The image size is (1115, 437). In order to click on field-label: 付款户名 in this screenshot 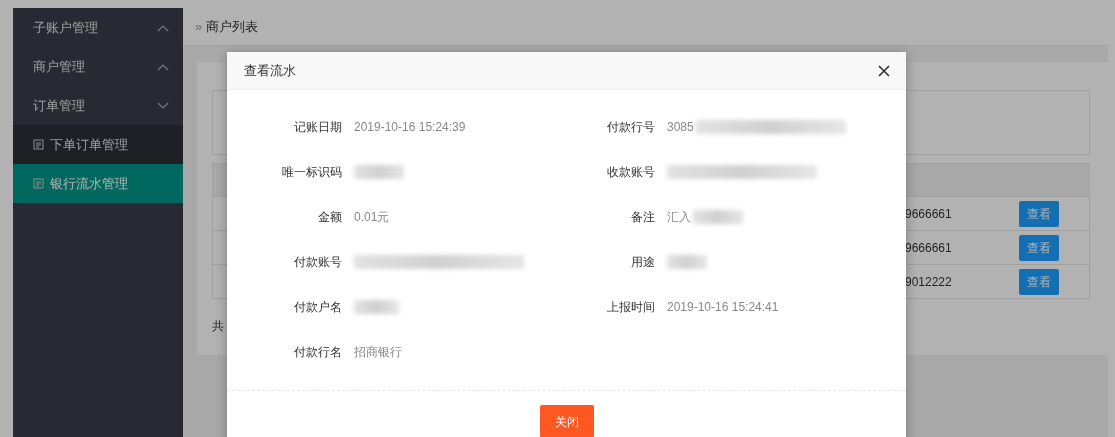, I will do `click(318, 307)`.